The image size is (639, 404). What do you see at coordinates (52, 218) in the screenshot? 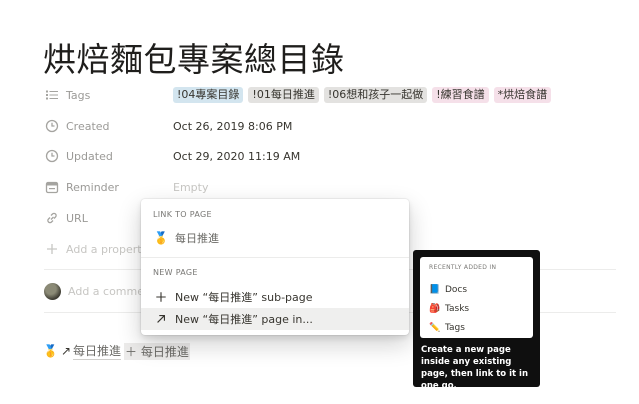
I see `link-icon` at bounding box center [52, 218].